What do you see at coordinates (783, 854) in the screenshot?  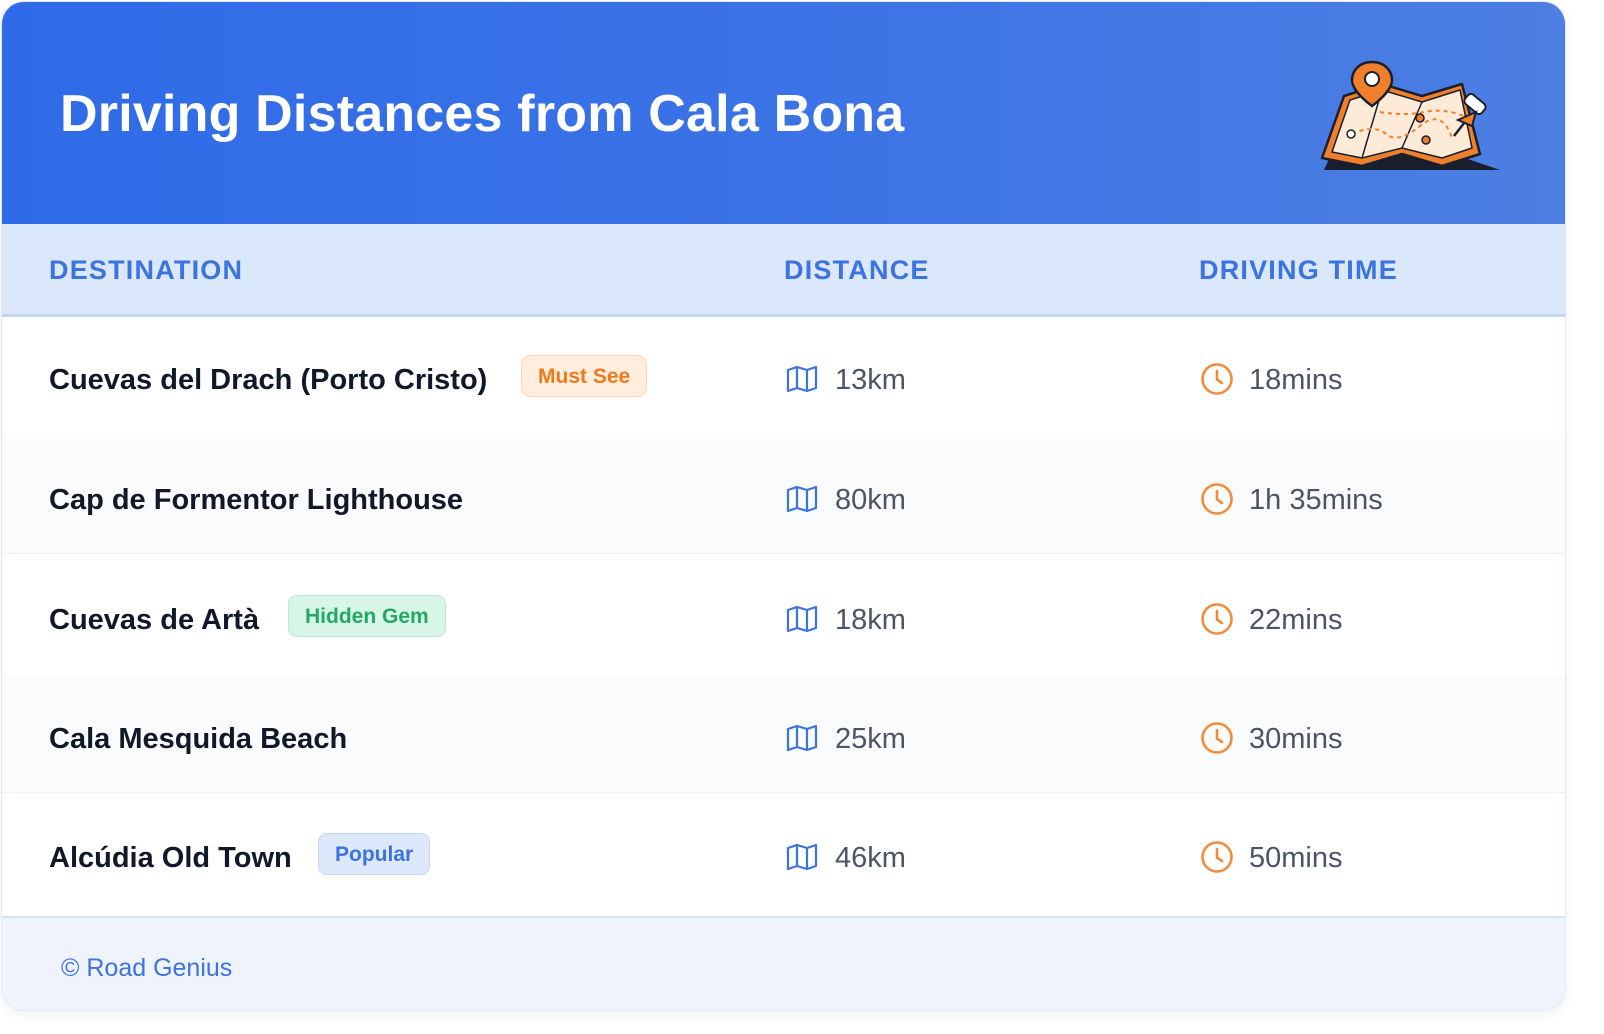 I see `table-row: Alcúdia Old Town Popular 46km 50mins` at bounding box center [783, 854].